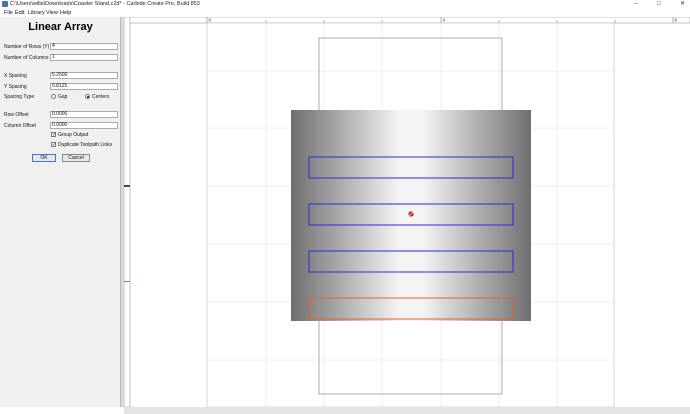 The image size is (690, 414). I want to click on column-offset-input: 0.0000, so click(84, 125).